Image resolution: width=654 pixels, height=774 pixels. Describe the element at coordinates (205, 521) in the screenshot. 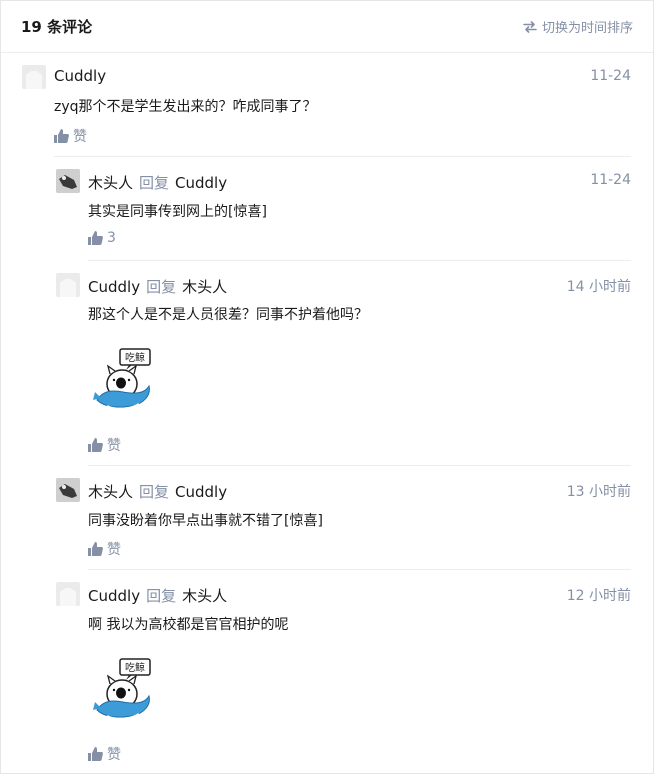

I see `comment-text: 同事没盼着你早点出事就不错了[惊喜]` at that location.